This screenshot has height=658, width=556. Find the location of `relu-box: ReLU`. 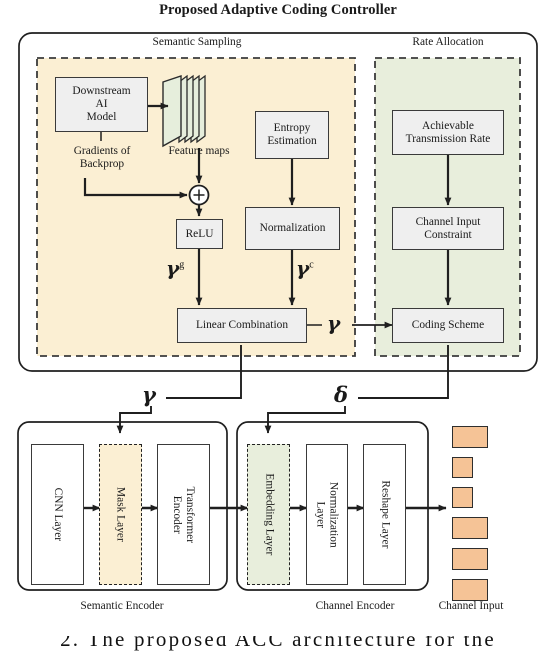

relu-box: ReLU is located at coordinates (199, 234).